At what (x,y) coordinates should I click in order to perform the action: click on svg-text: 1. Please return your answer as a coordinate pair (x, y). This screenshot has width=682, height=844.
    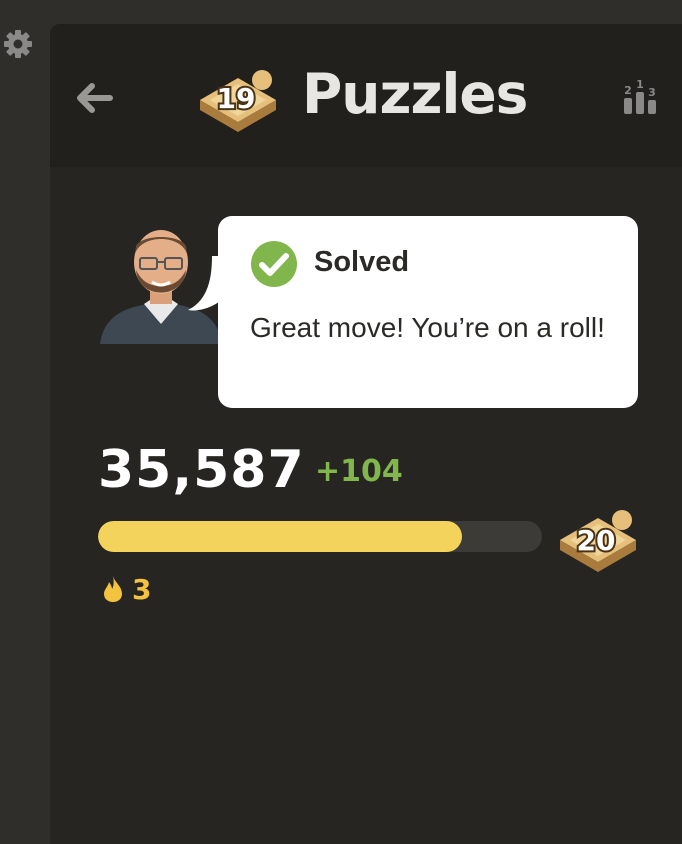
    Looking at the image, I should click on (640, 84).